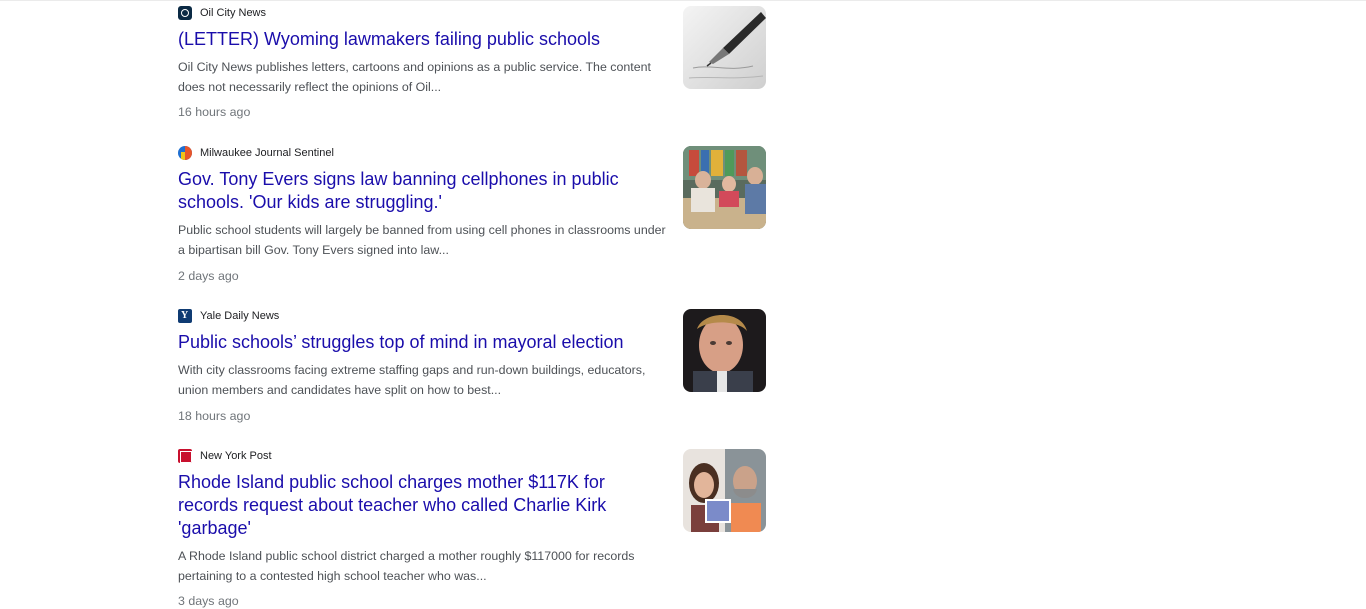 The image size is (1366, 609). Describe the element at coordinates (724, 490) in the screenshot. I see `mother-and-teacher-split-image` at that location.